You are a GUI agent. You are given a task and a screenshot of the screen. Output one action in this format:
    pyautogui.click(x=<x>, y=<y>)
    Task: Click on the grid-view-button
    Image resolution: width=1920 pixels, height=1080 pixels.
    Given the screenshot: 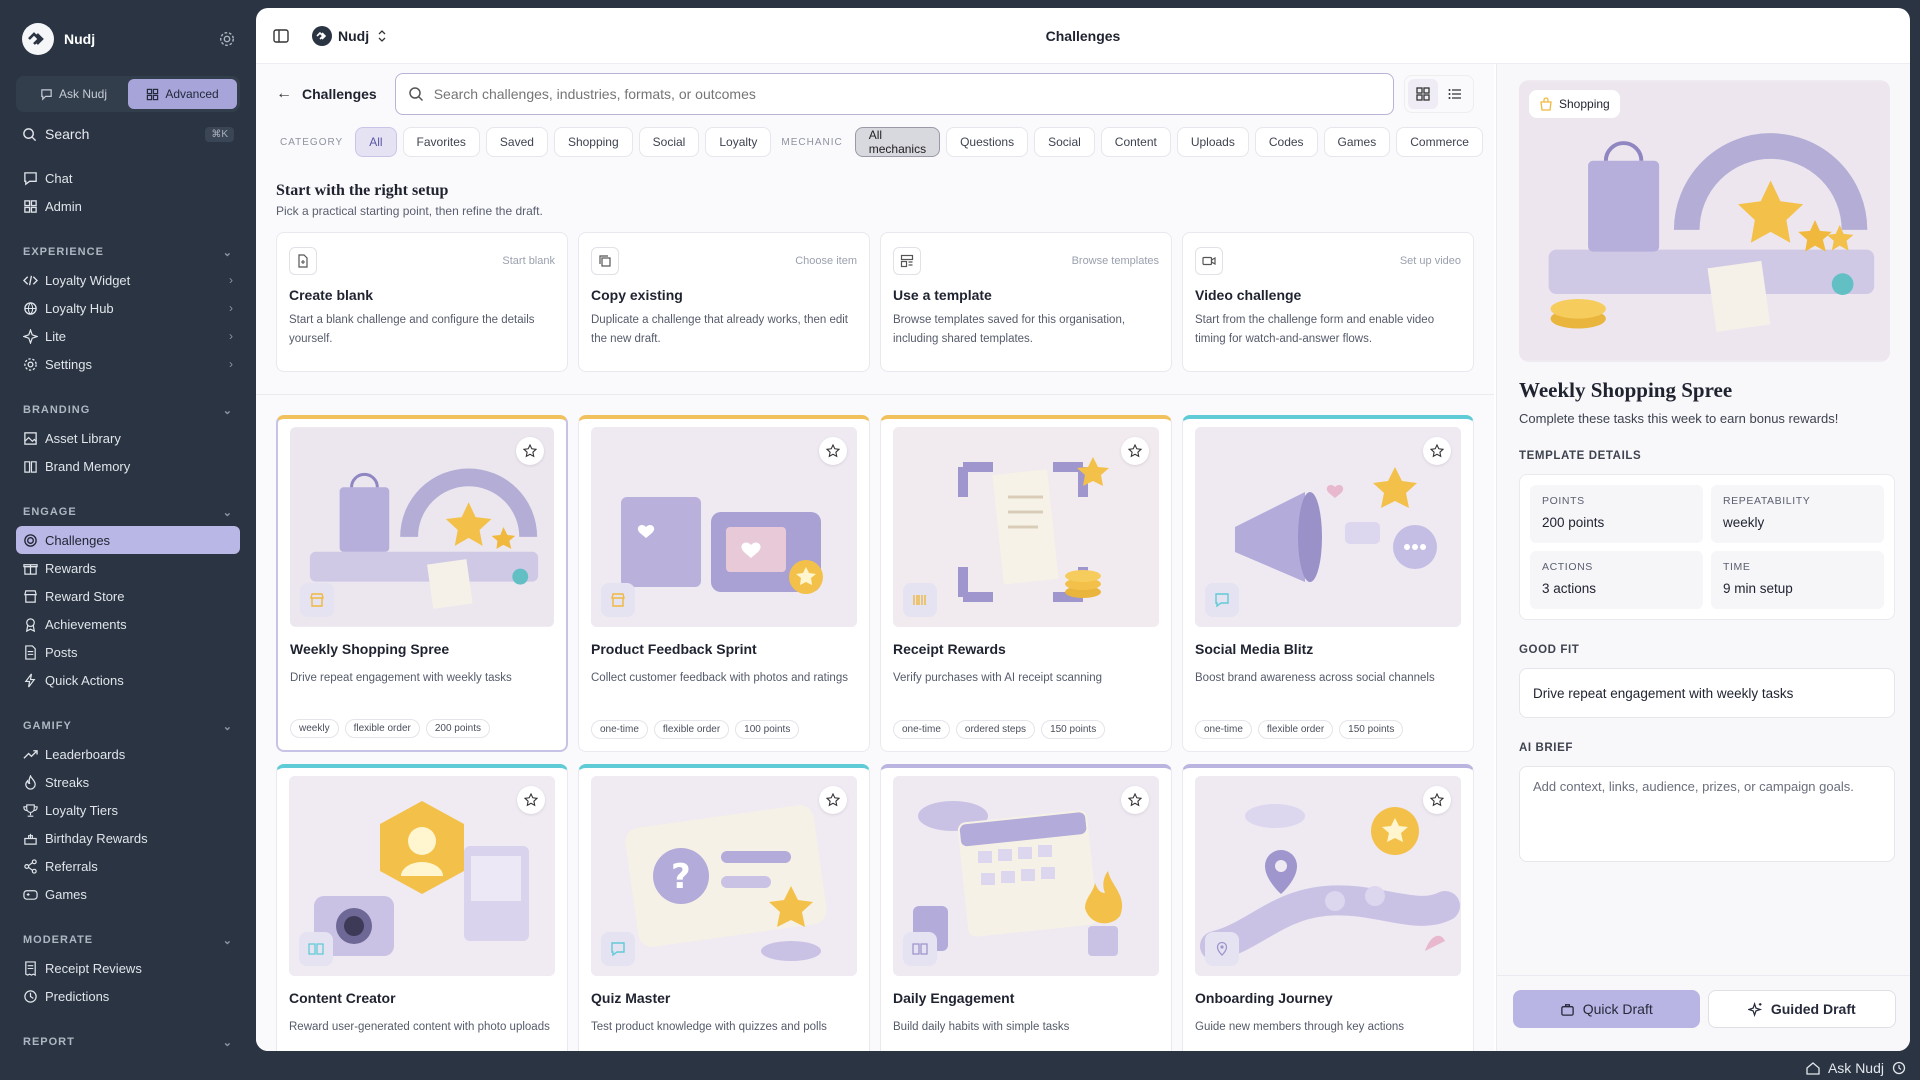 What is the action you would take?
    pyautogui.click(x=1423, y=94)
    